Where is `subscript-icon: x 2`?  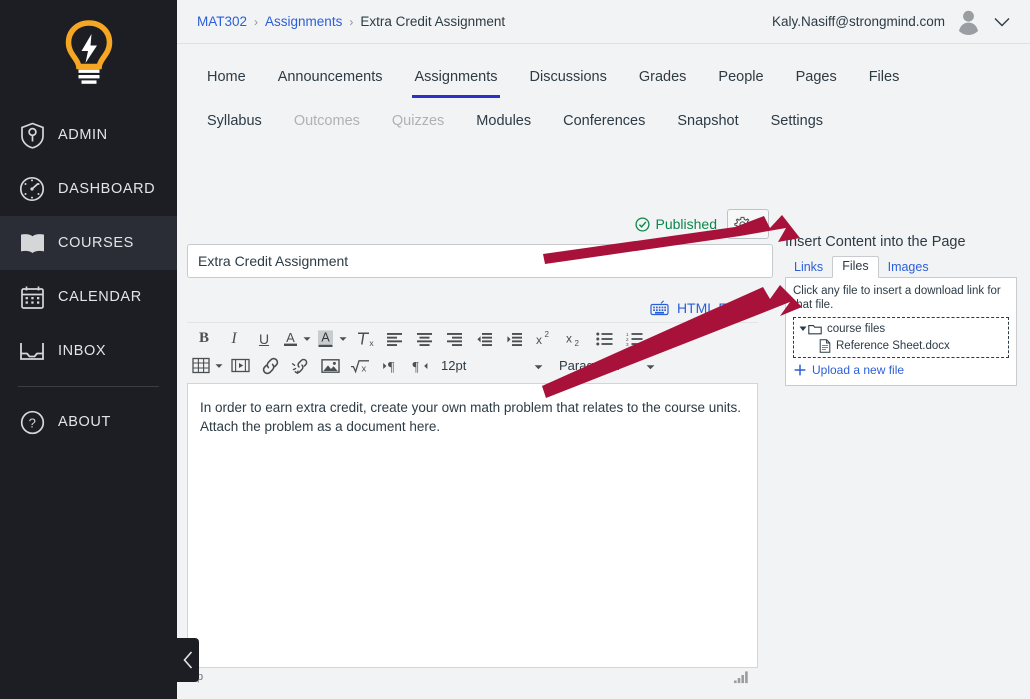
subscript-icon: x 2 is located at coordinates (574, 338).